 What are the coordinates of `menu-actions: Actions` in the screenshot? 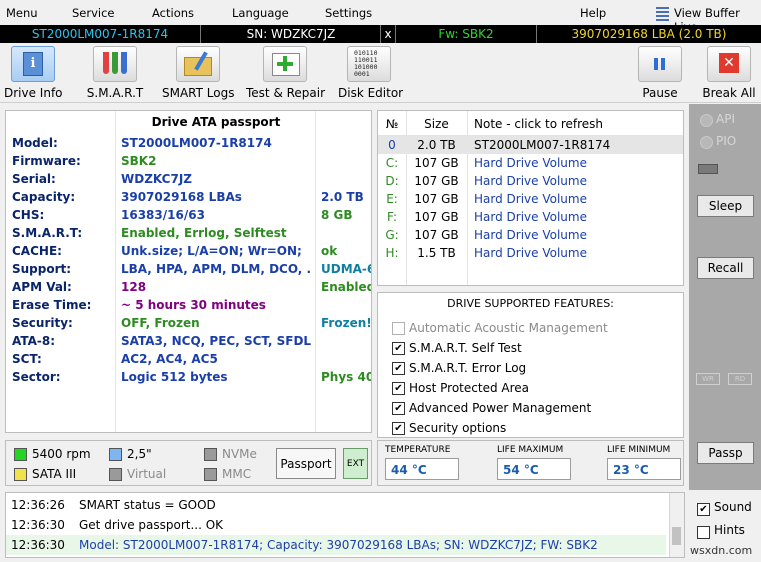 It's located at (173, 13).